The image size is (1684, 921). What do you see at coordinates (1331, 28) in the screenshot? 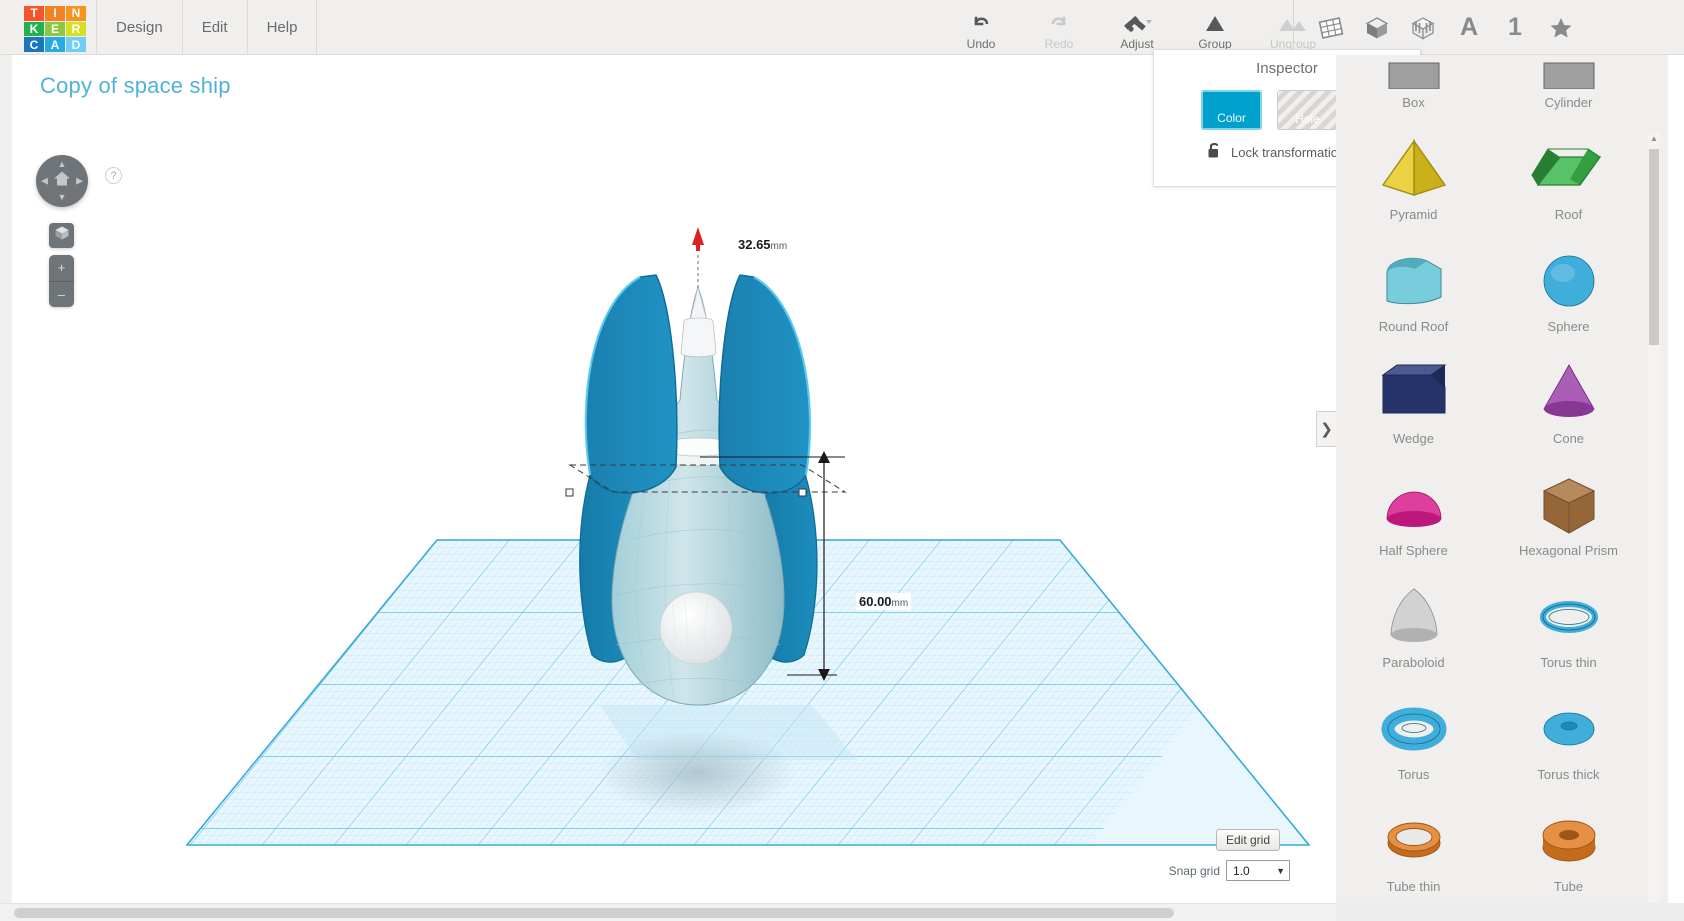
I see `workplane-icon` at bounding box center [1331, 28].